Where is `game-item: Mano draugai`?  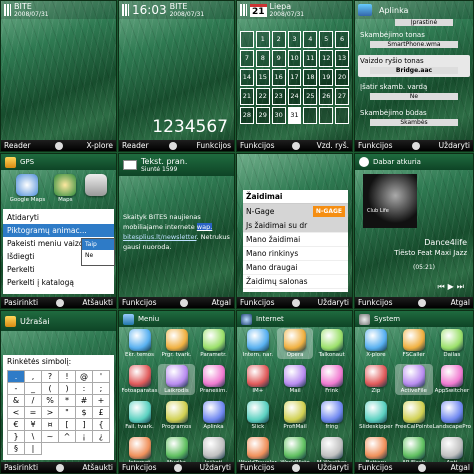 game-item: Mano draugai is located at coordinates (295, 268).